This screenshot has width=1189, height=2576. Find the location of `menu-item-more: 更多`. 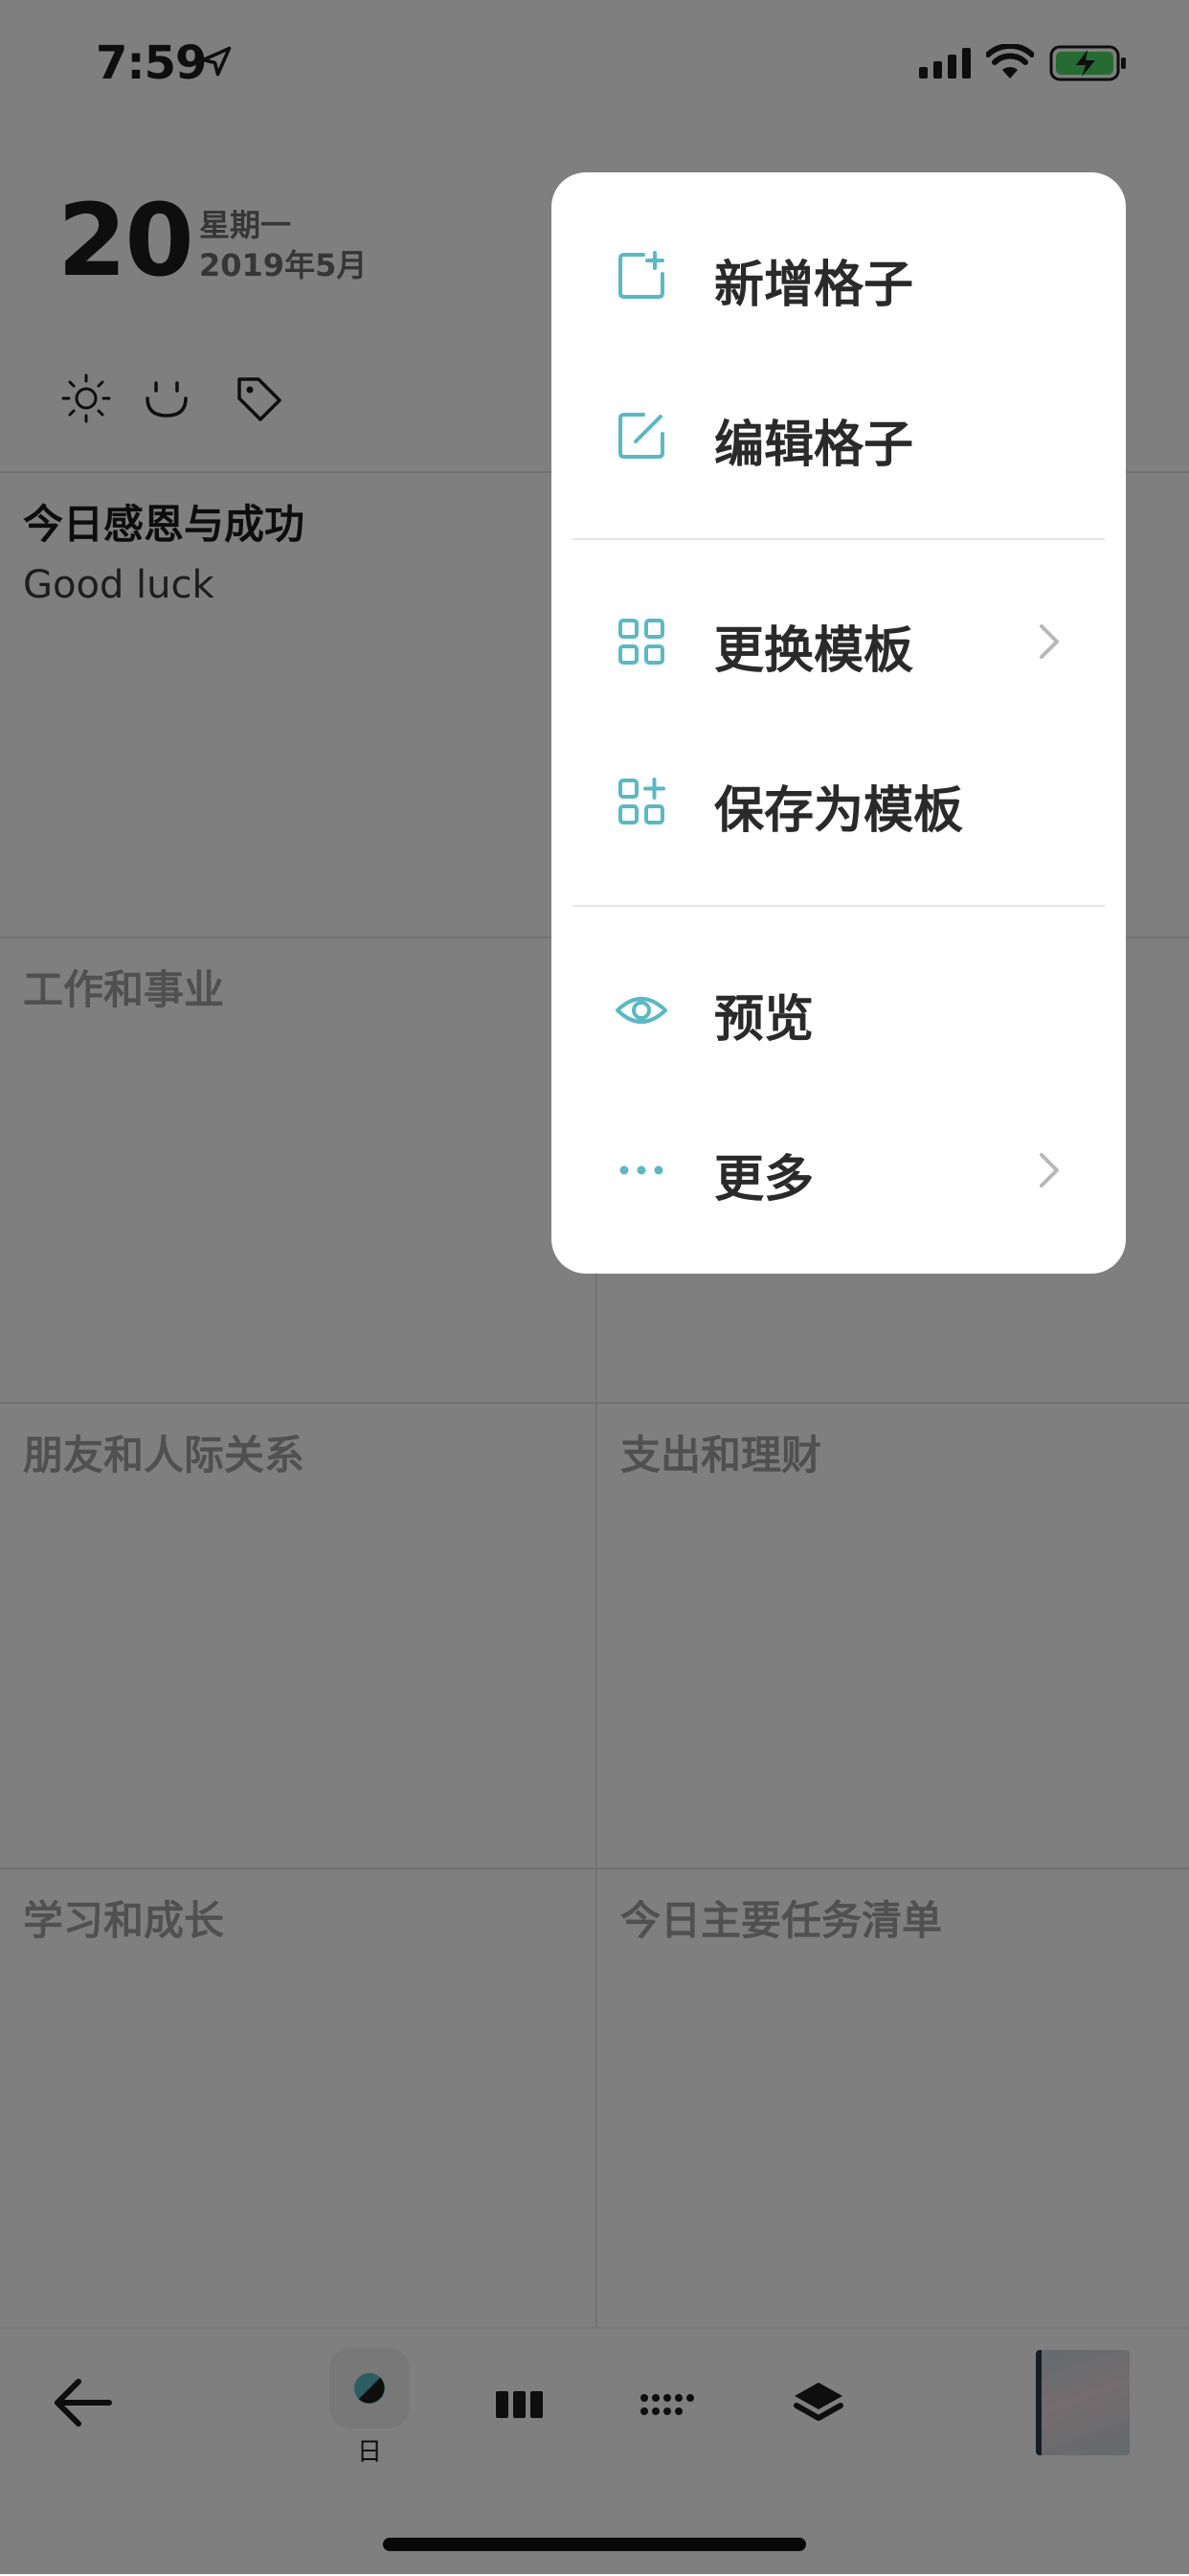

menu-item-more: 更多 is located at coordinates (838, 1170).